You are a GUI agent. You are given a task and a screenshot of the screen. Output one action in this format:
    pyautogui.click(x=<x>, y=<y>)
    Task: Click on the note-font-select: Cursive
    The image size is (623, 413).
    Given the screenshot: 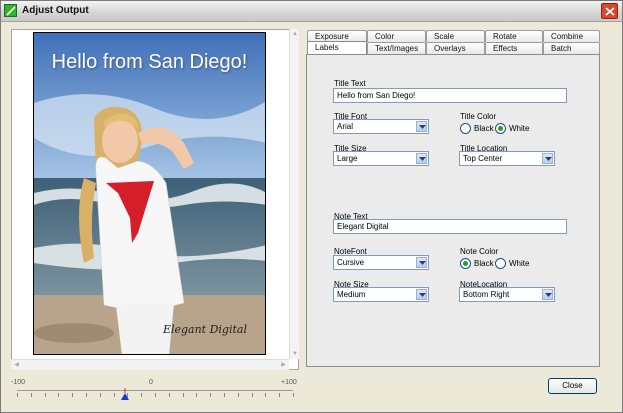 What is the action you would take?
    pyautogui.click(x=381, y=262)
    